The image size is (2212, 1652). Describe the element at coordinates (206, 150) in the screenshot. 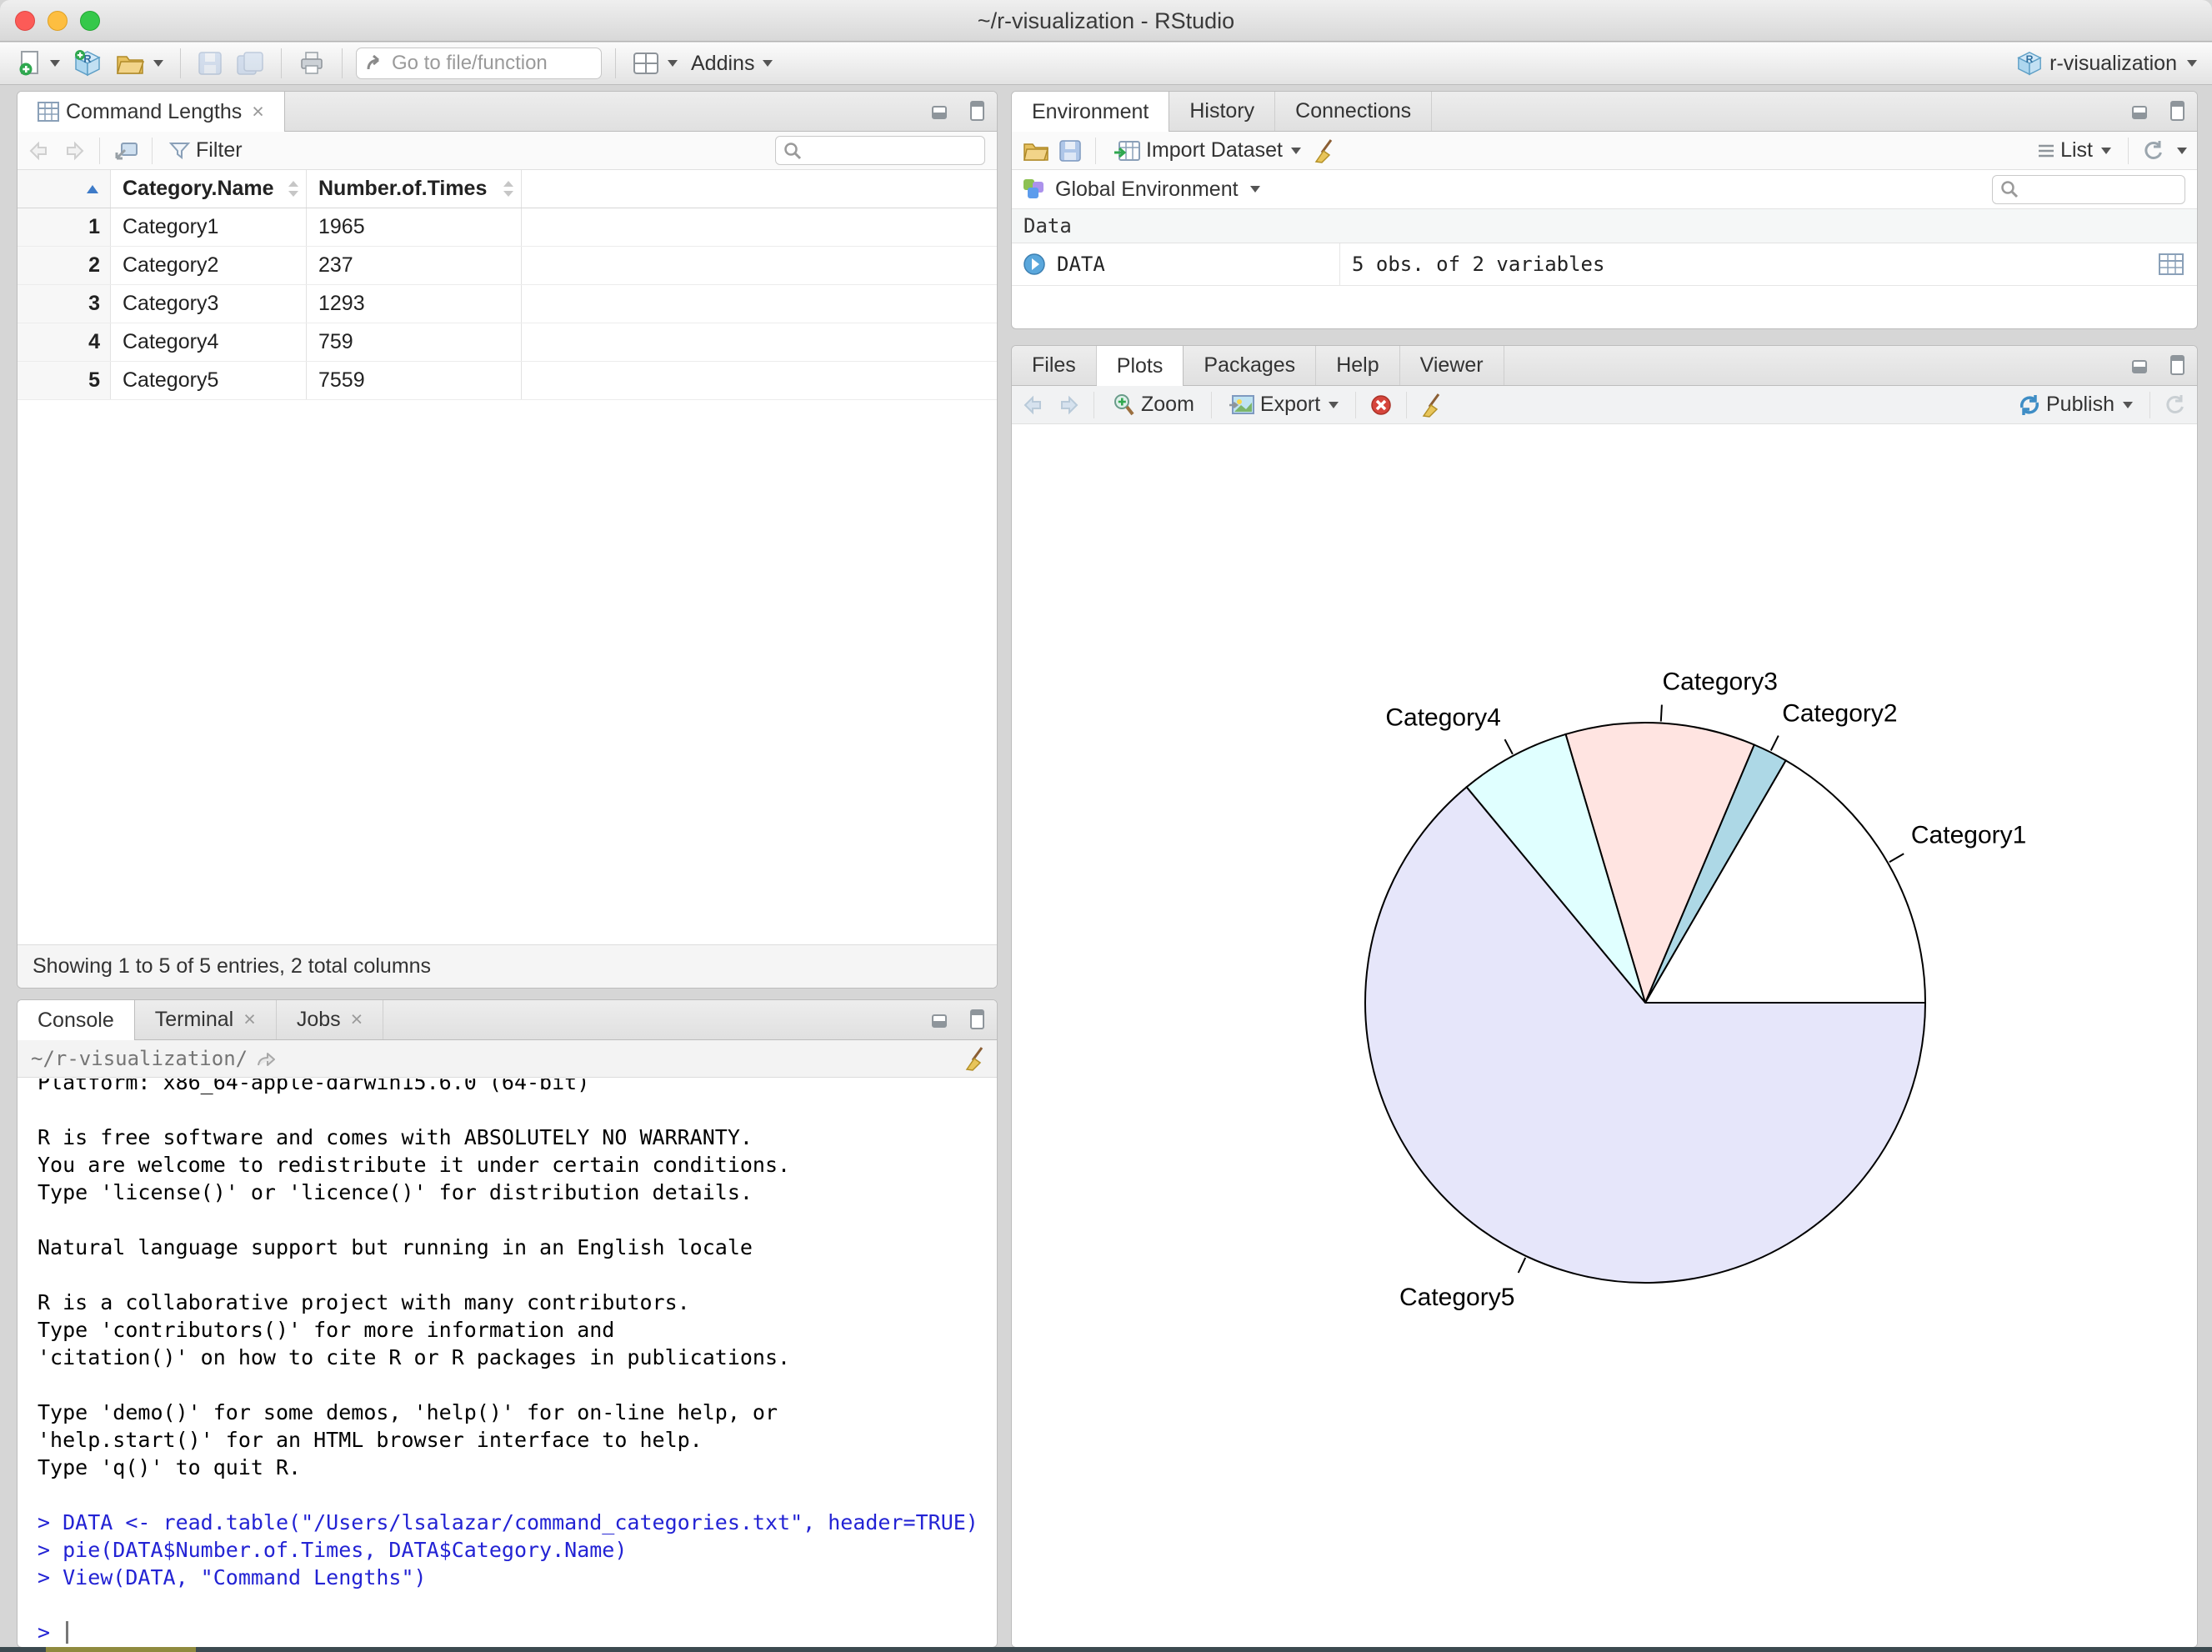

I see `filter-button: Filter` at that location.